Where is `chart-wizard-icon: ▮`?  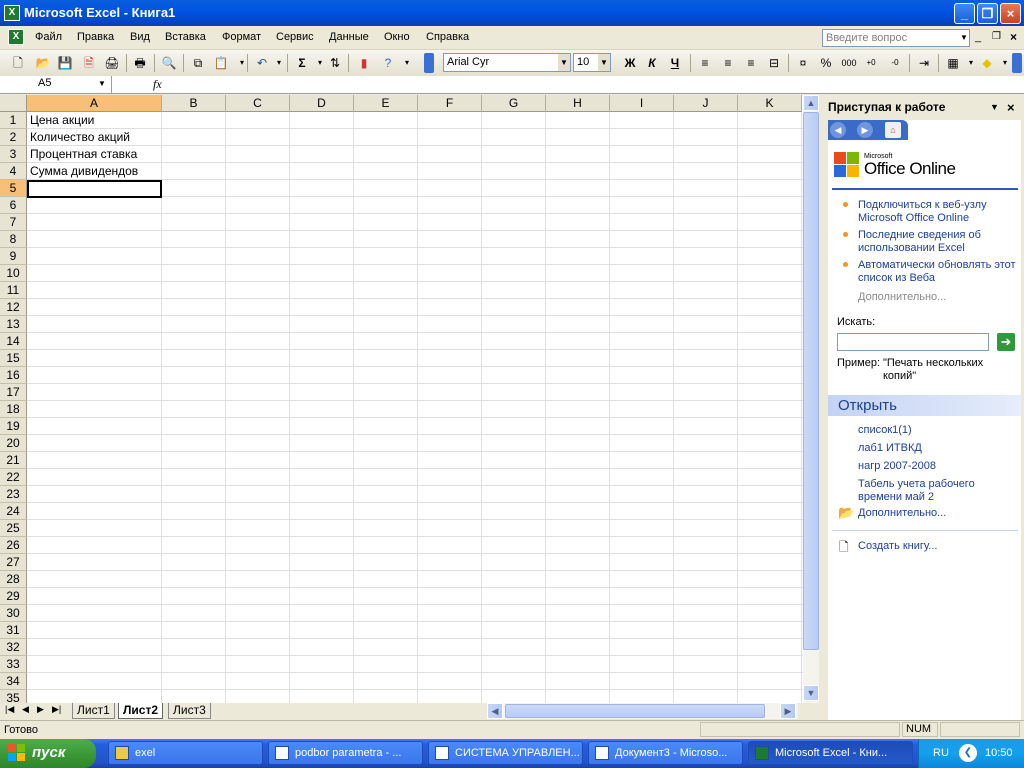
chart-wizard-icon: ▮ is located at coordinates (364, 63).